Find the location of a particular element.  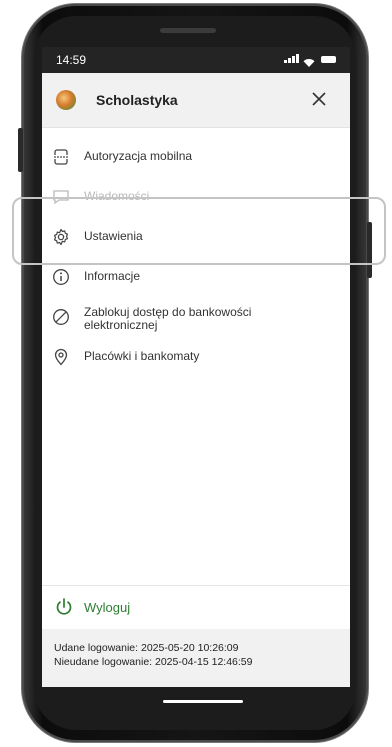

menu-header: Scholastyka is located at coordinates (196, 100).